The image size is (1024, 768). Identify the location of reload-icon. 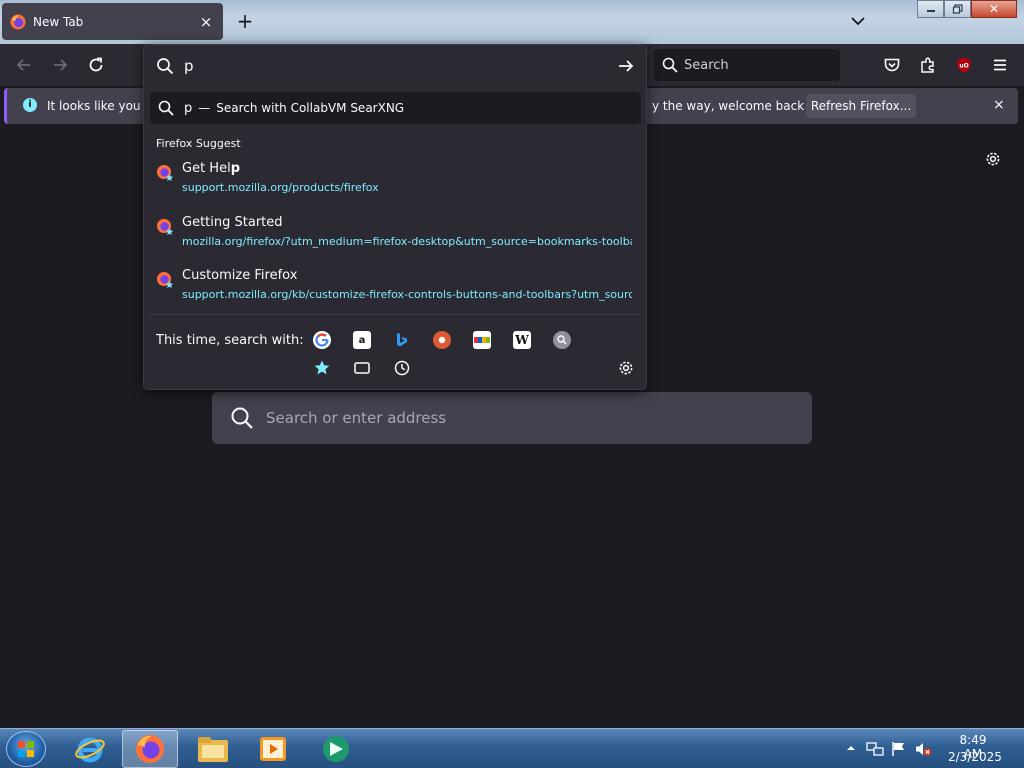
(96, 64).